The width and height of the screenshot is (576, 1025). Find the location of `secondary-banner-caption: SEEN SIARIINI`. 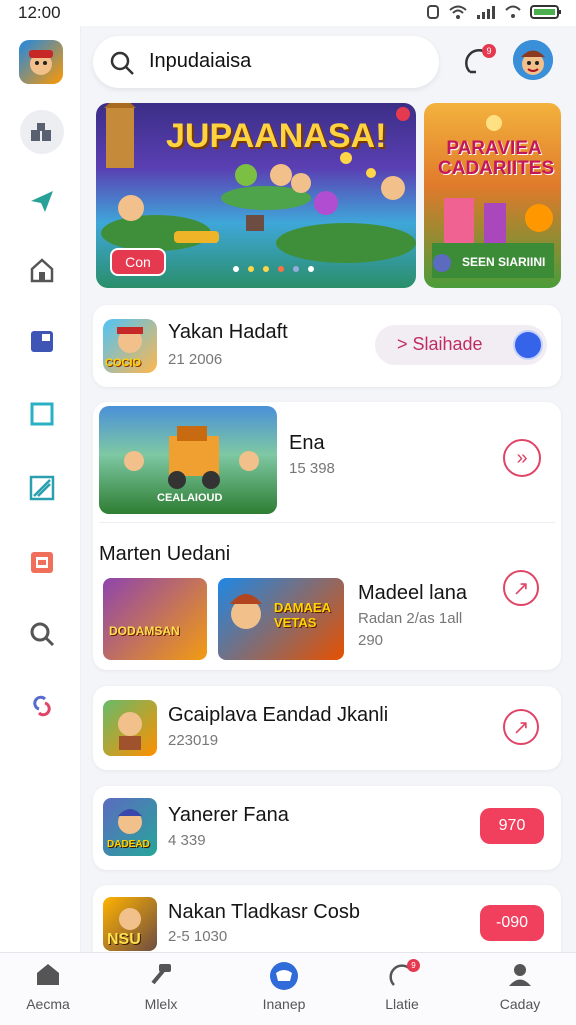

secondary-banner-caption: SEEN SIARIINI is located at coordinates (504, 262).